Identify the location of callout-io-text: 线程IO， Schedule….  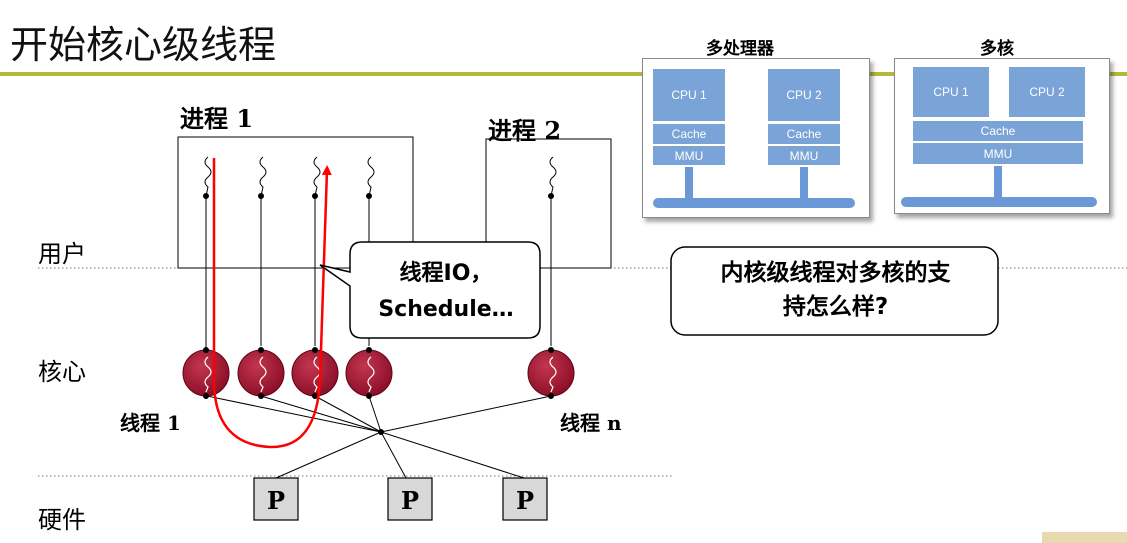
(446, 292).